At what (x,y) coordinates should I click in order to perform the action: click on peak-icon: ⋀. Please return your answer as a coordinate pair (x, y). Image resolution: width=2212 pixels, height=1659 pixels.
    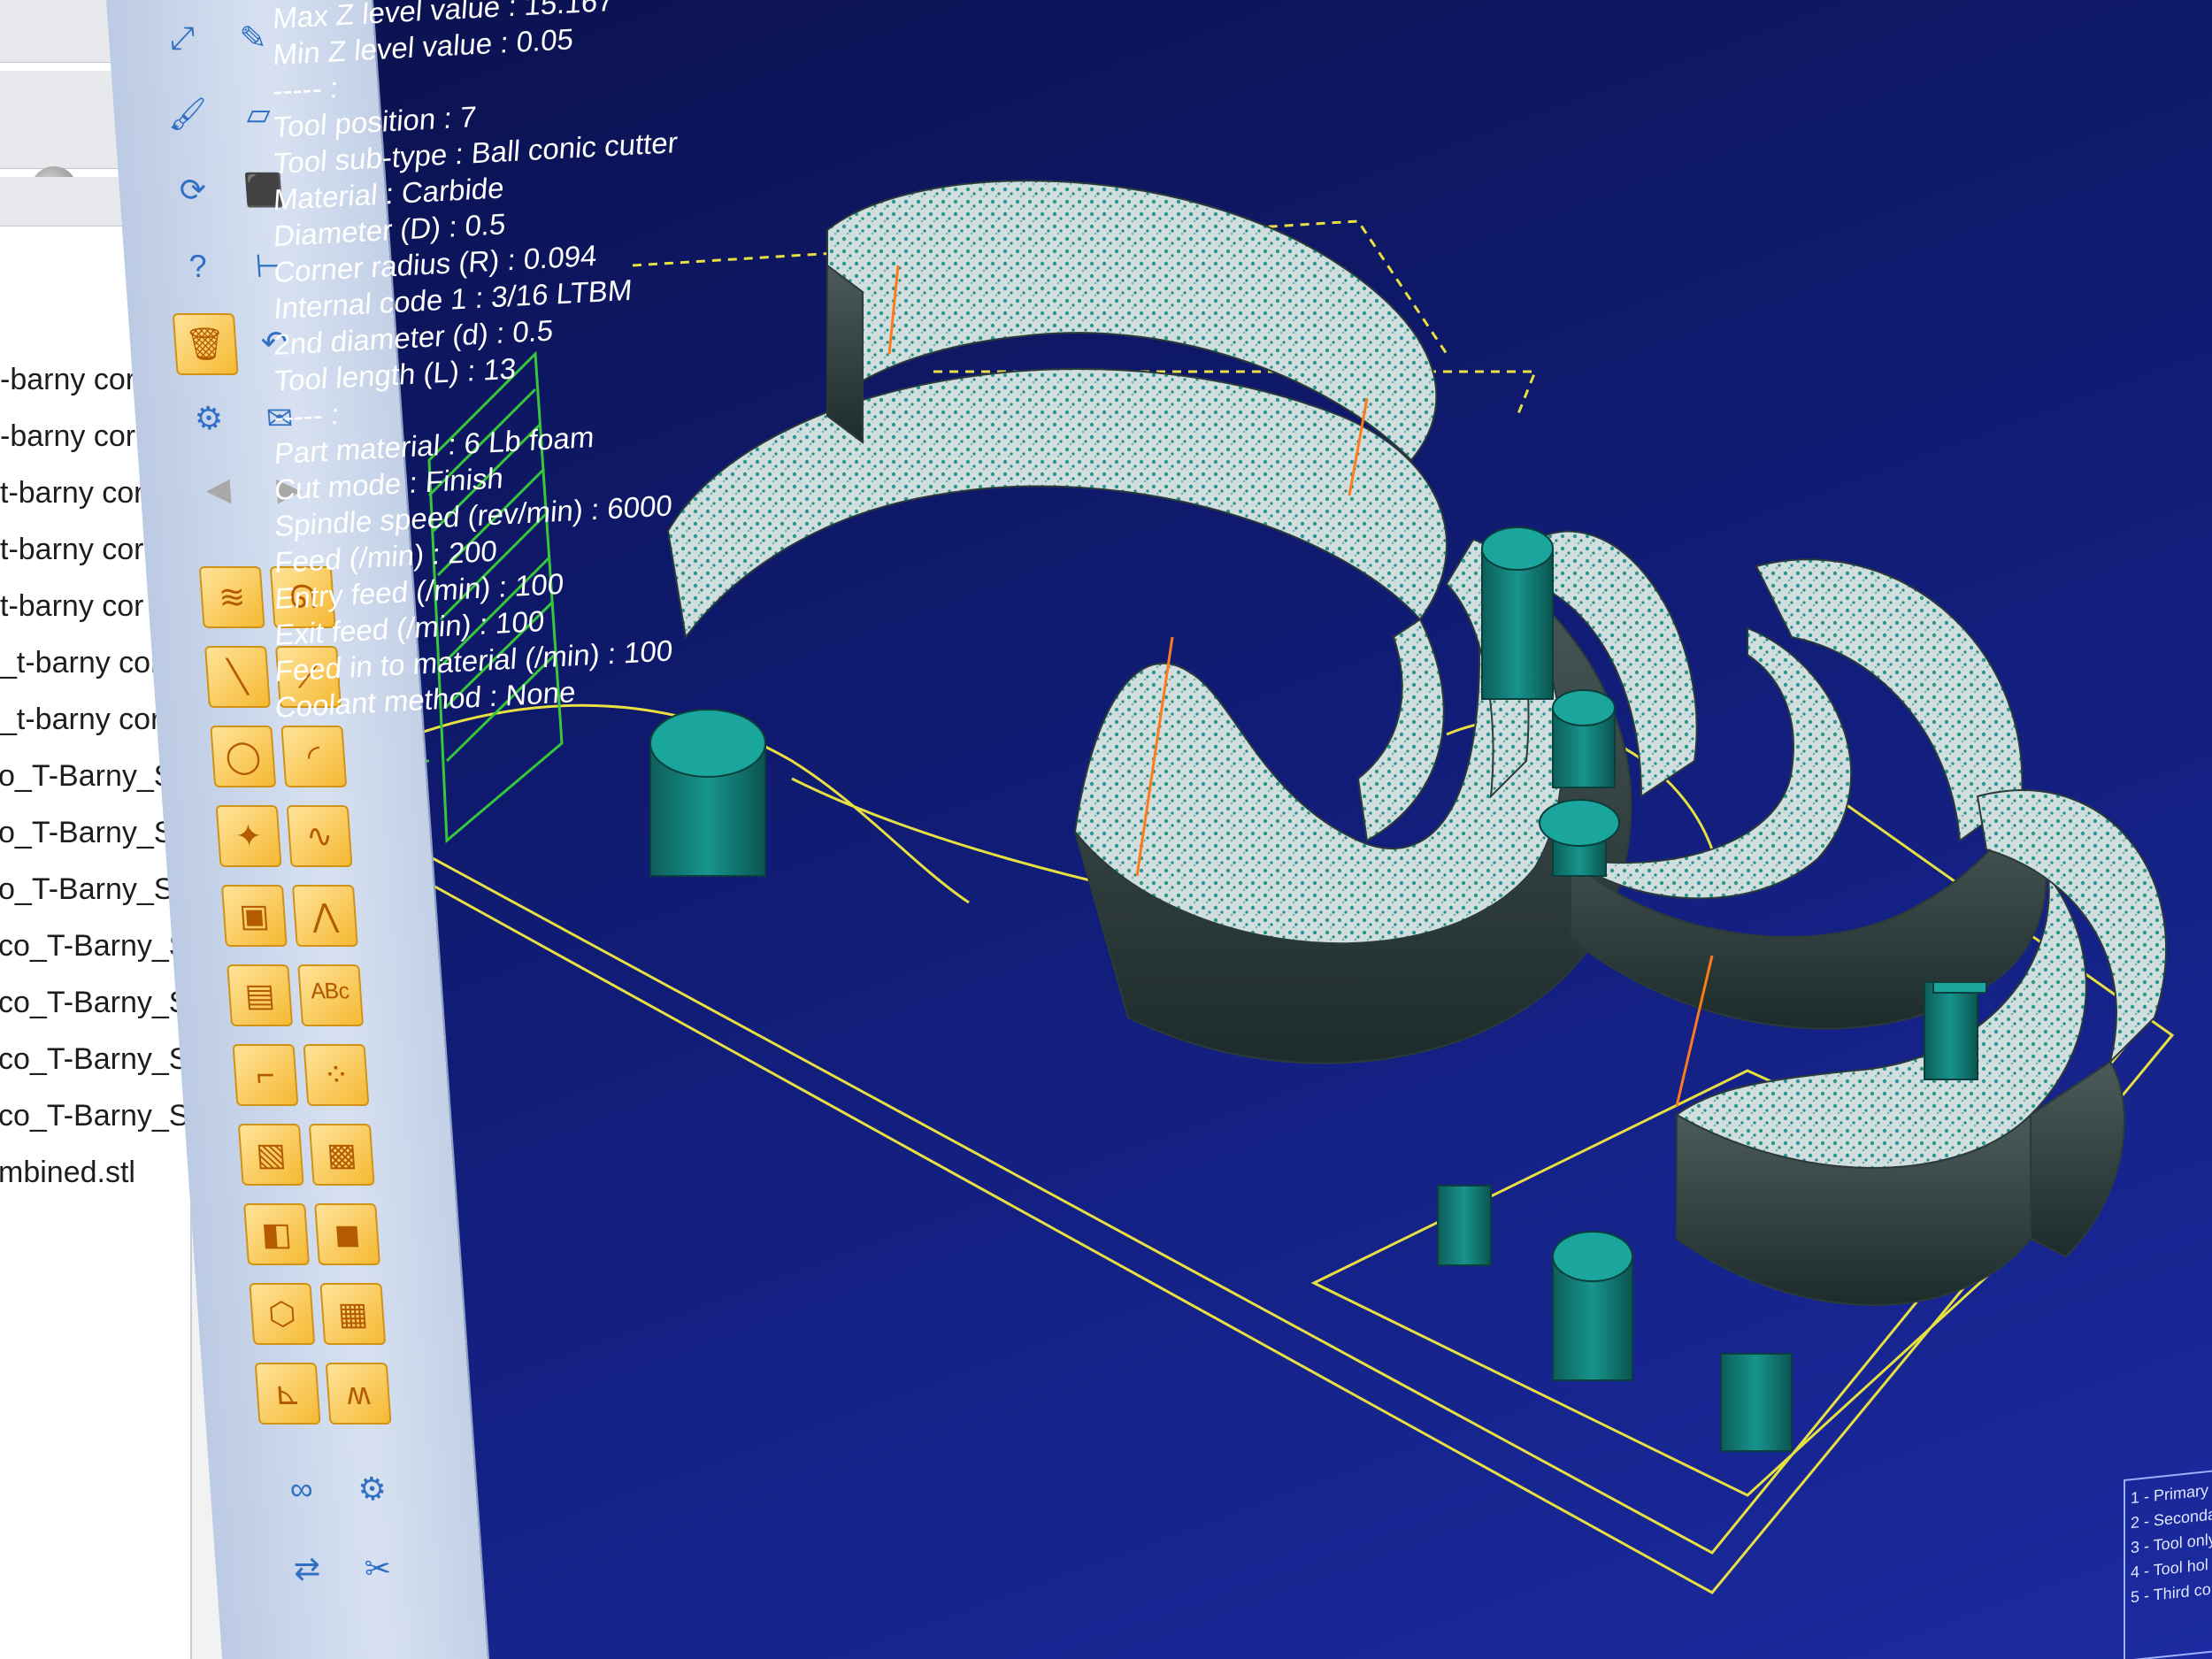
    Looking at the image, I should click on (325, 916).